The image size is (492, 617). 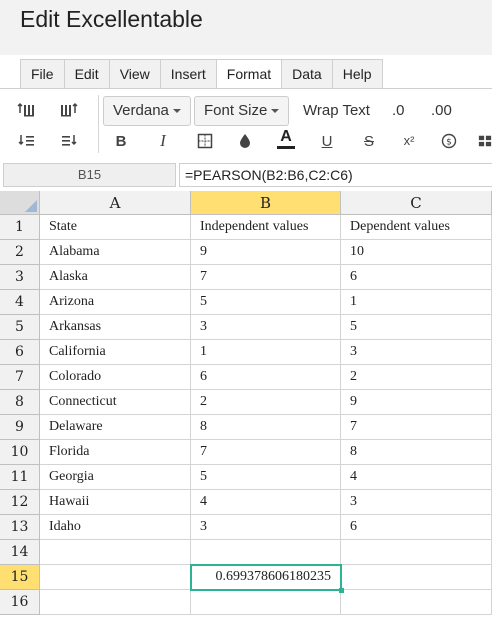 I want to click on column-header-b: B, so click(x=266, y=203).